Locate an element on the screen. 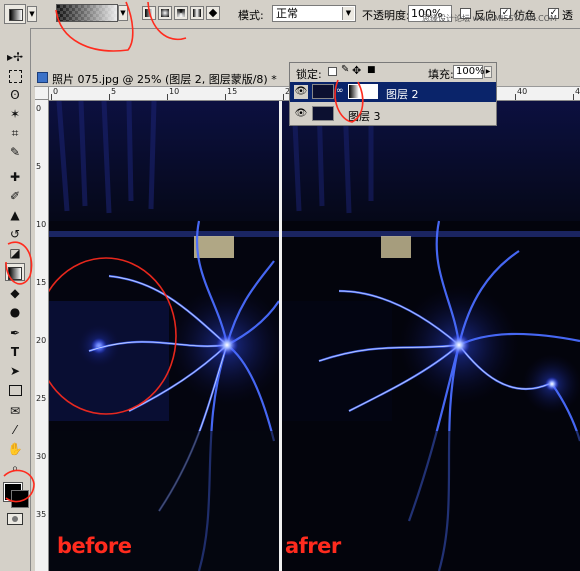 The image size is (580, 571). layer-row: 👁 图层 3 is located at coordinates (393, 114).